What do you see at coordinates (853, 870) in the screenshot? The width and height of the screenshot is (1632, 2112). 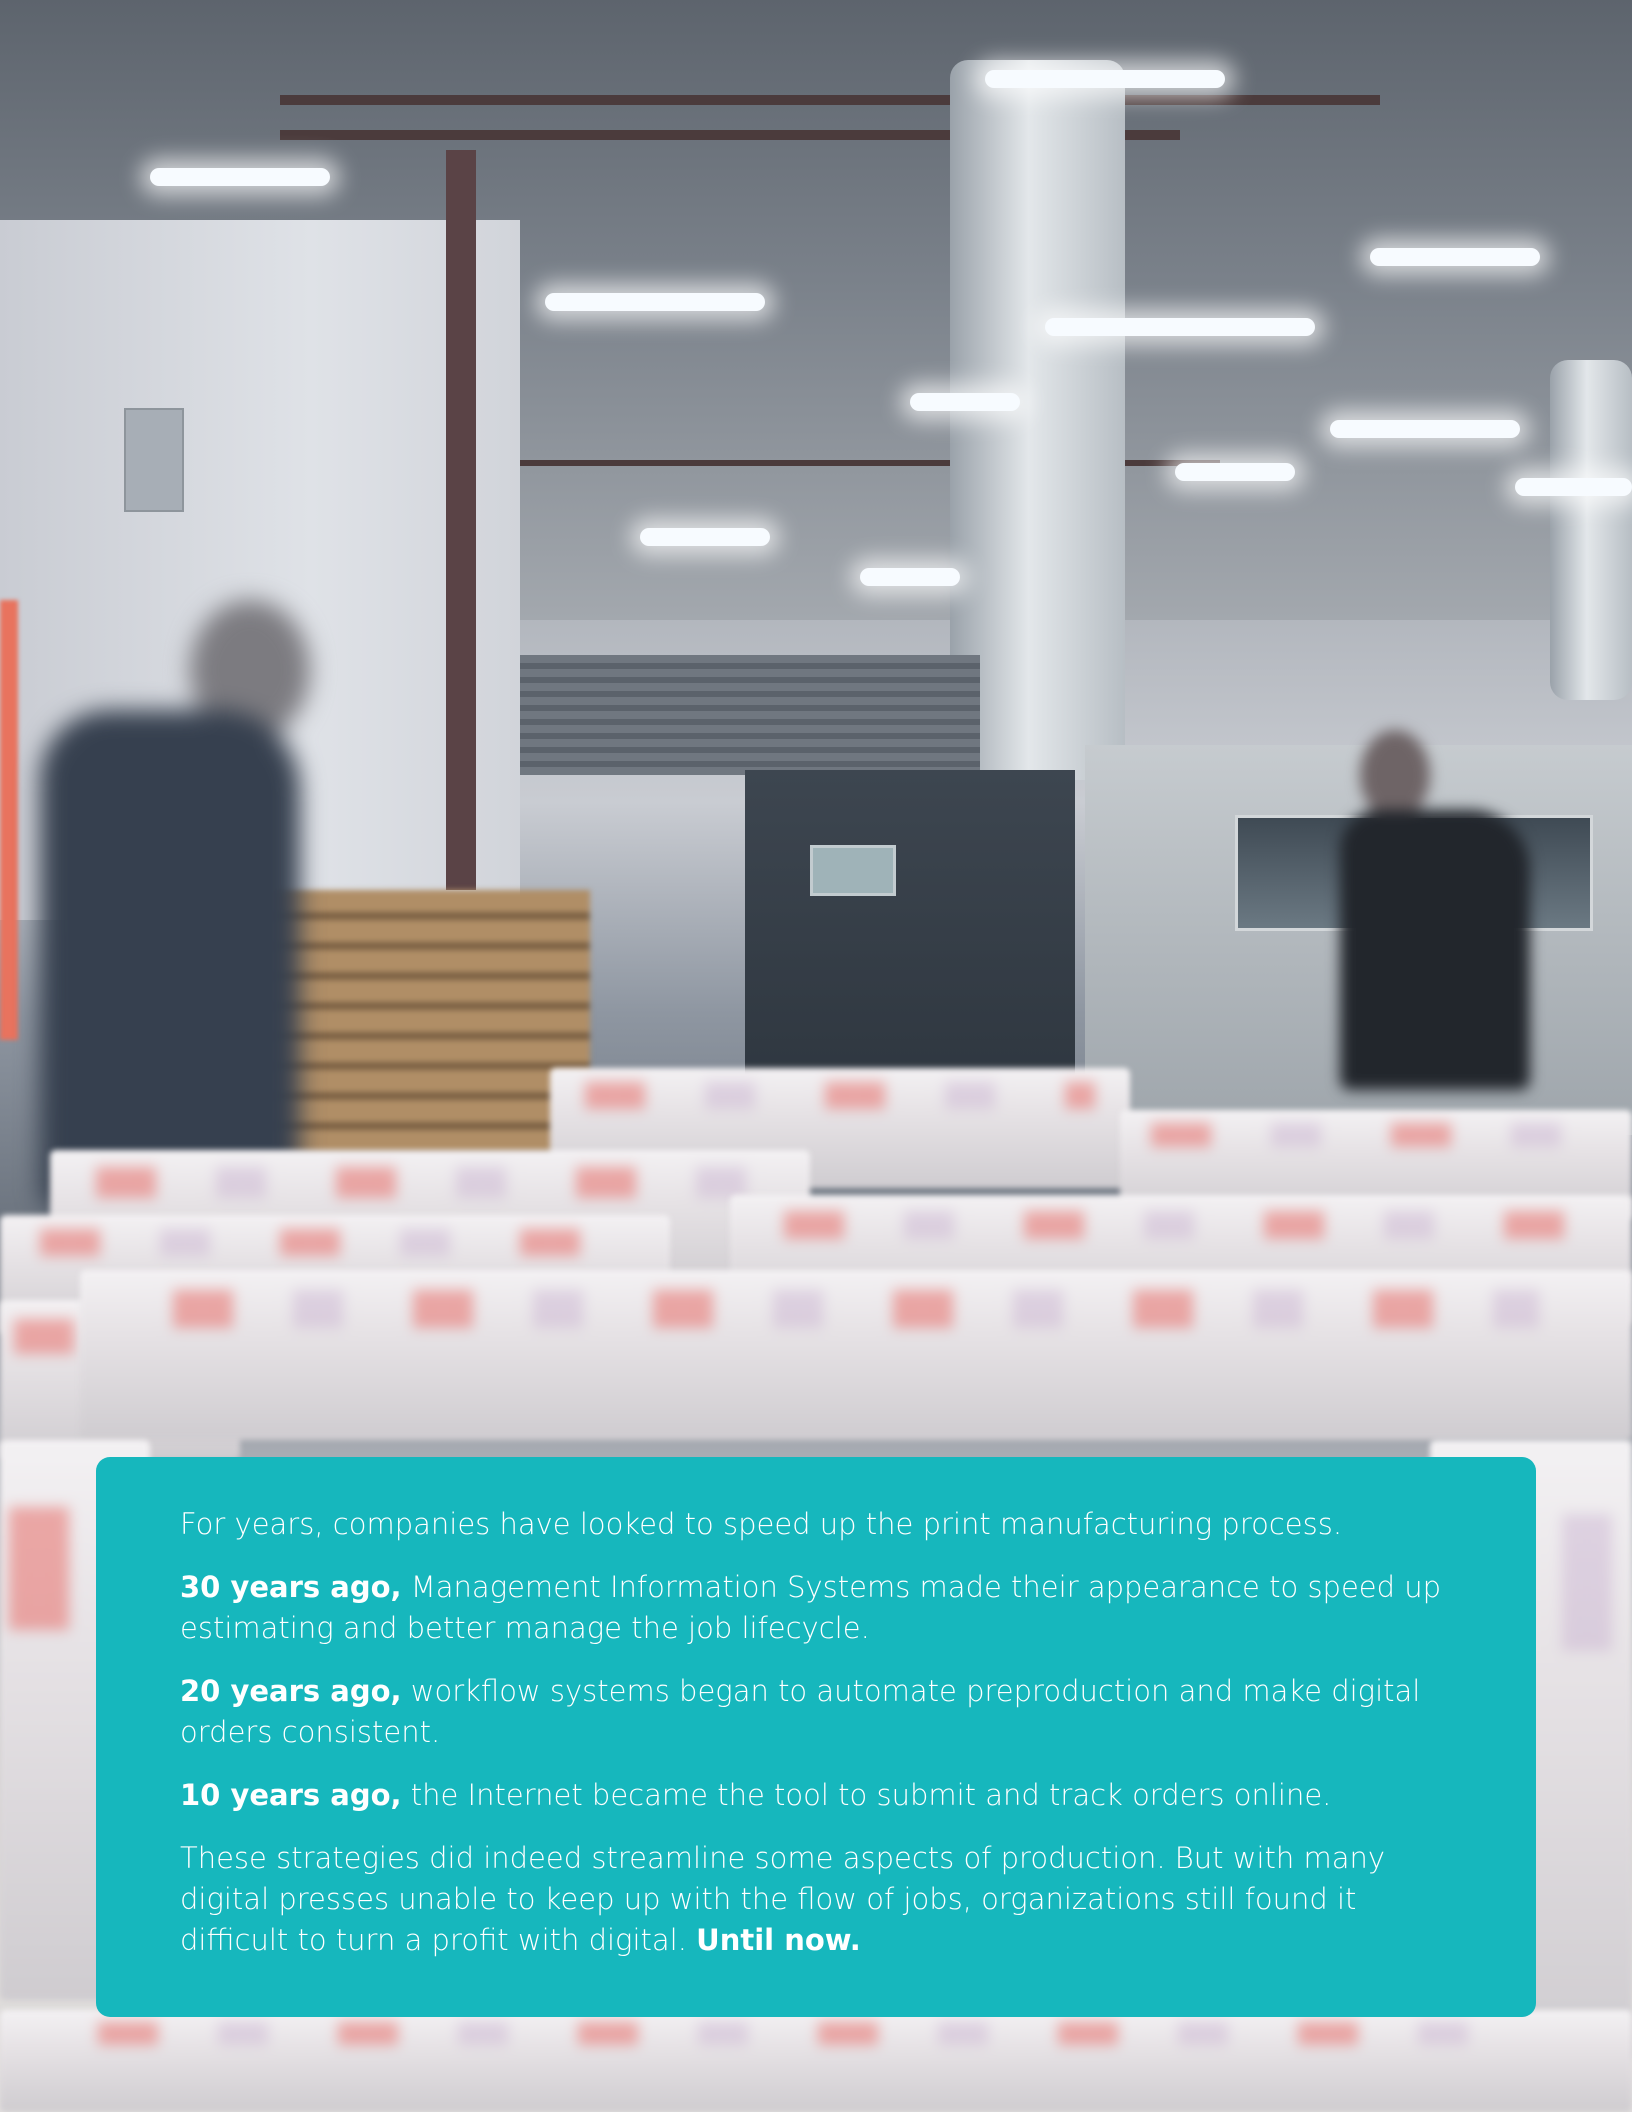 I see `machine-control-panel` at bounding box center [853, 870].